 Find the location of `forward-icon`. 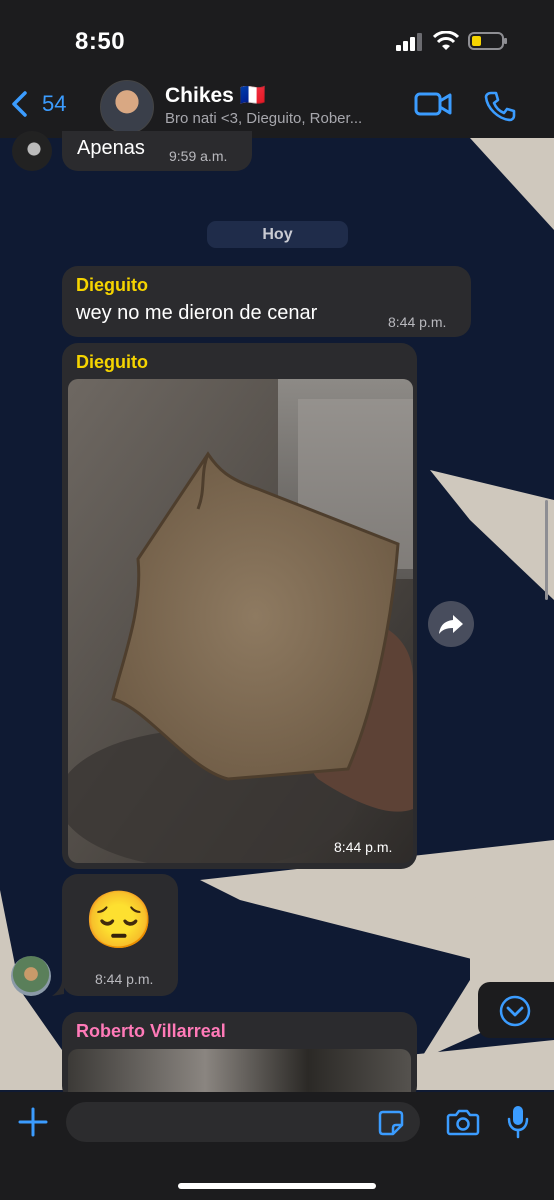

forward-icon is located at coordinates (451, 624).